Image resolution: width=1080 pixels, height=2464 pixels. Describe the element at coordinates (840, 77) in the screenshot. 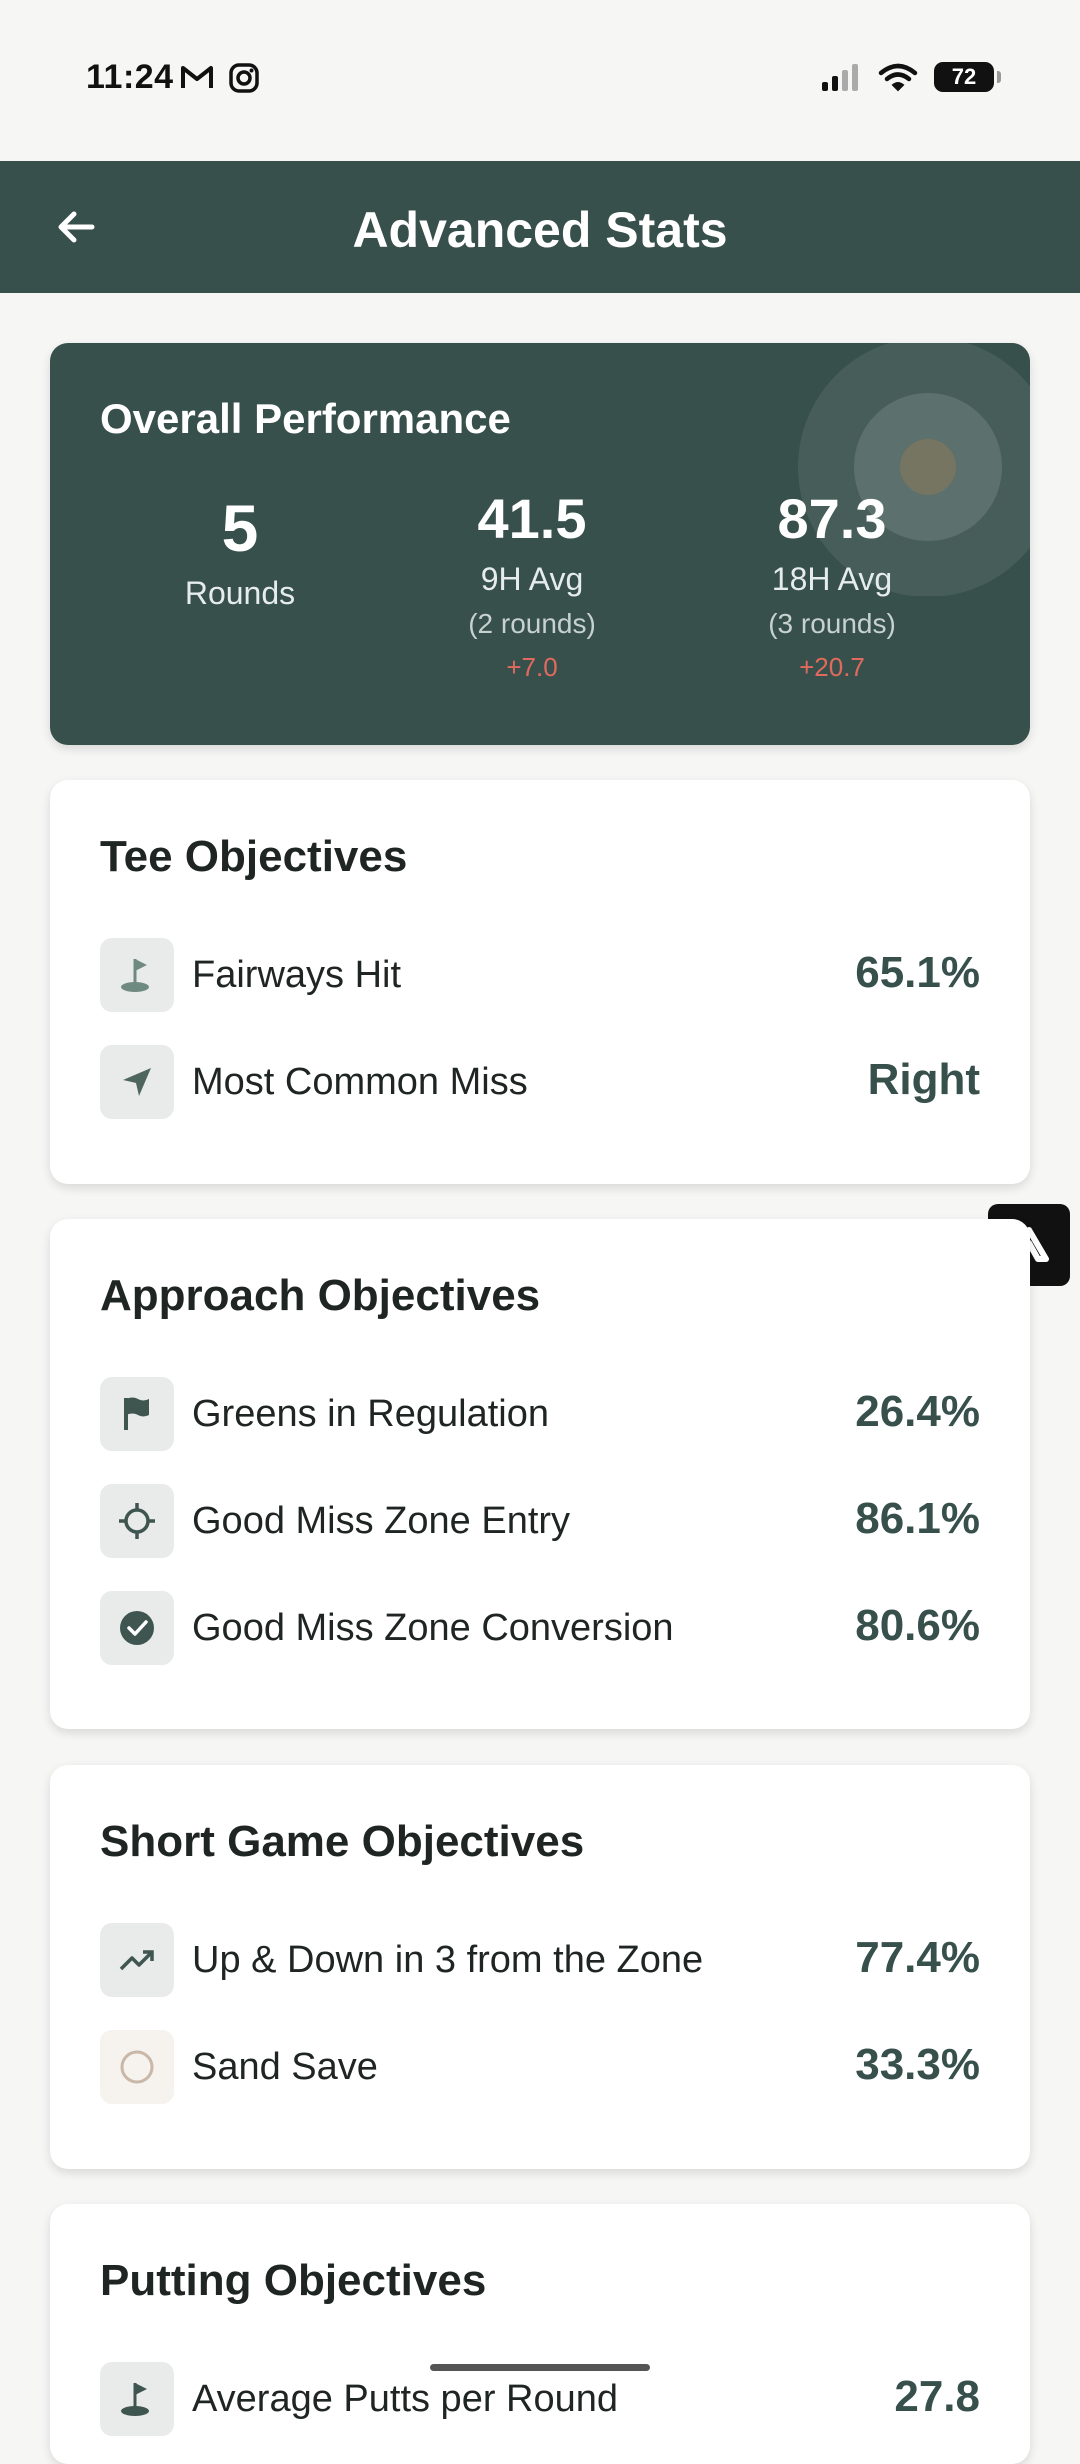

I see `signal-icon` at that location.